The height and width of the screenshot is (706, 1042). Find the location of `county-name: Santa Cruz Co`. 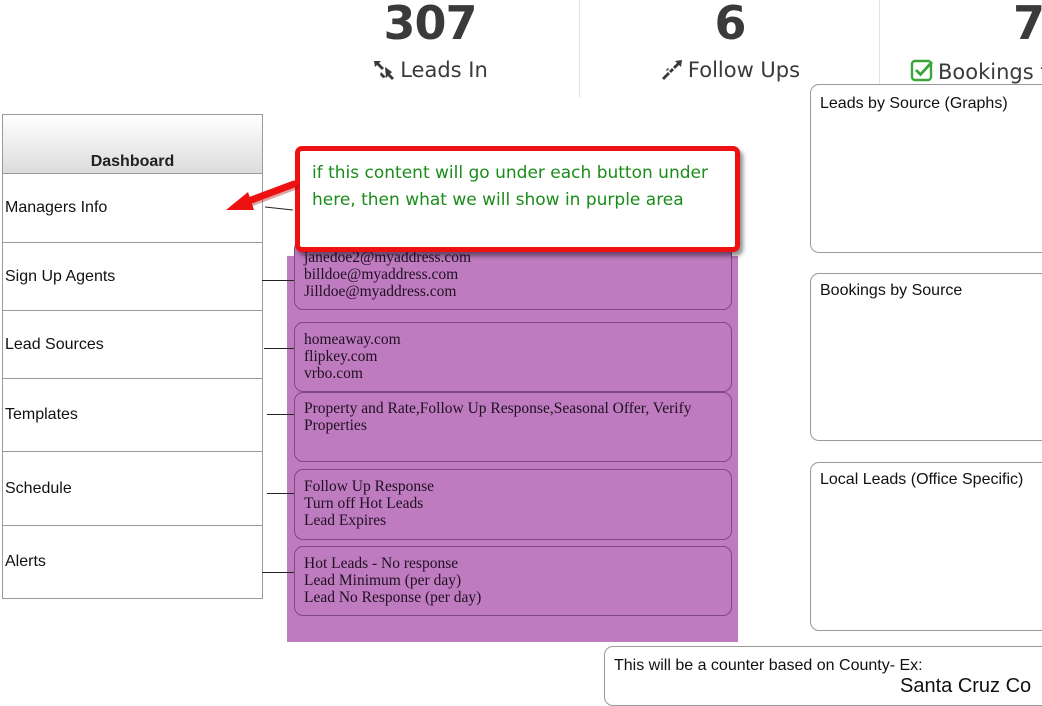

county-name: Santa Cruz Co is located at coordinates (966, 686).